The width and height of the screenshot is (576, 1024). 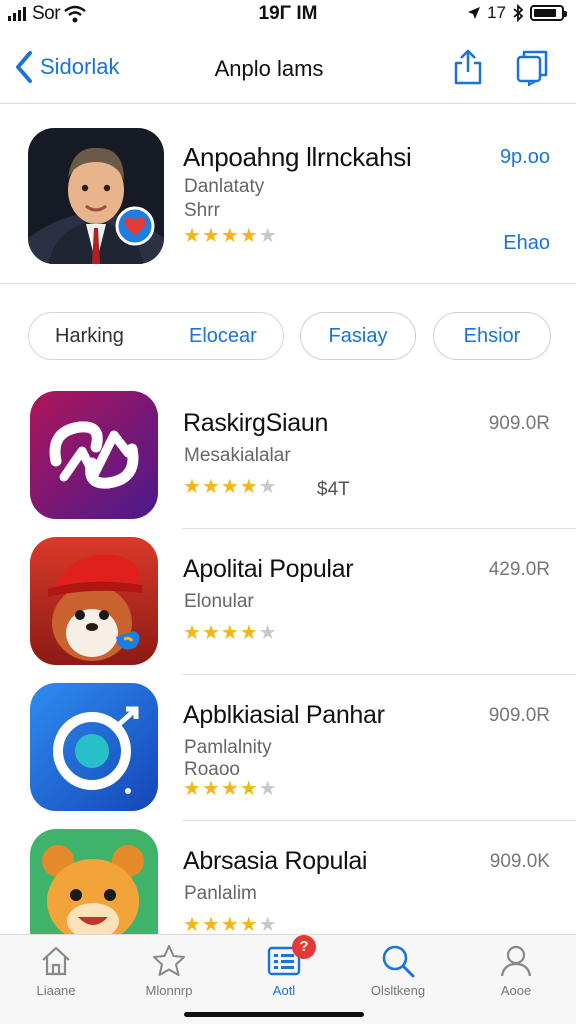 I want to click on app-name: Apolitai Popular, so click(x=268, y=569).